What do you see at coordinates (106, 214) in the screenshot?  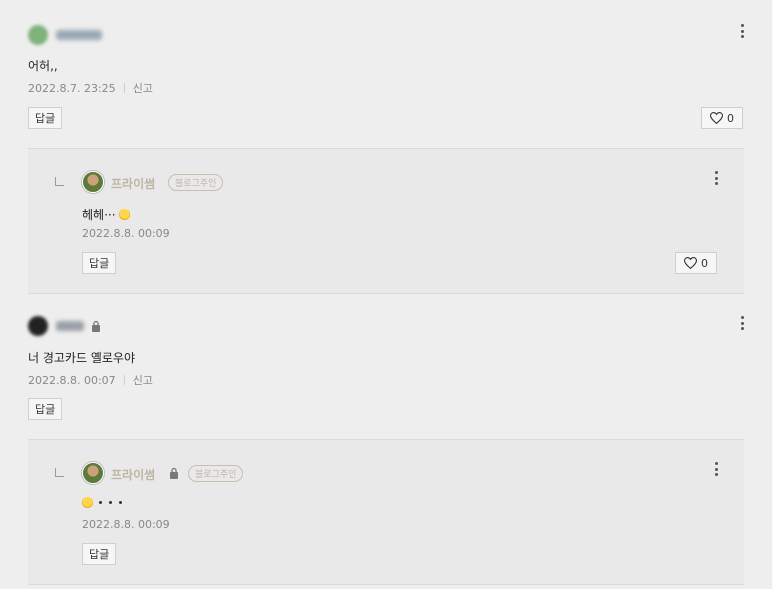 I see `reply-text: 헤헤···` at bounding box center [106, 214].